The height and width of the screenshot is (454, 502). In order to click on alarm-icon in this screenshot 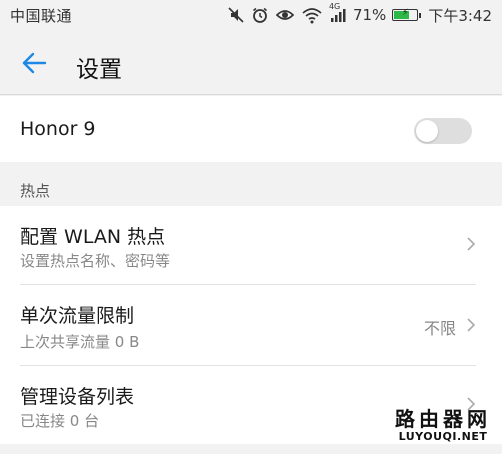, I will do `click(260, 15)`.